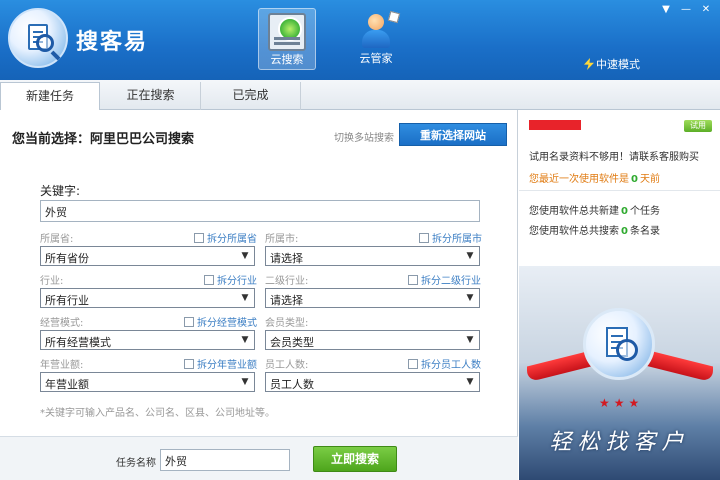 Image resolution: width=720 pixels, height=480 pixels. I want to click on minimize-icon: —, so click(686, 10).